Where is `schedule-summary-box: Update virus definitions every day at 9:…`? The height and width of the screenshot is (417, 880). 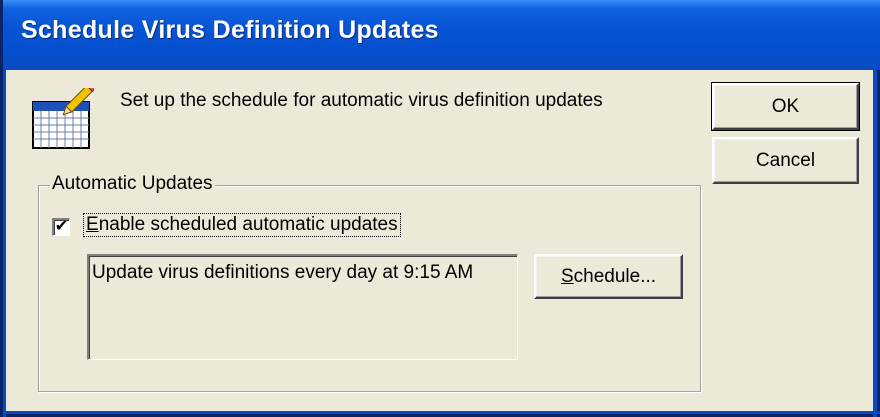 schedule-summary-box: Update virus definitions every day at 9:… is located at coordinates (302, 307).